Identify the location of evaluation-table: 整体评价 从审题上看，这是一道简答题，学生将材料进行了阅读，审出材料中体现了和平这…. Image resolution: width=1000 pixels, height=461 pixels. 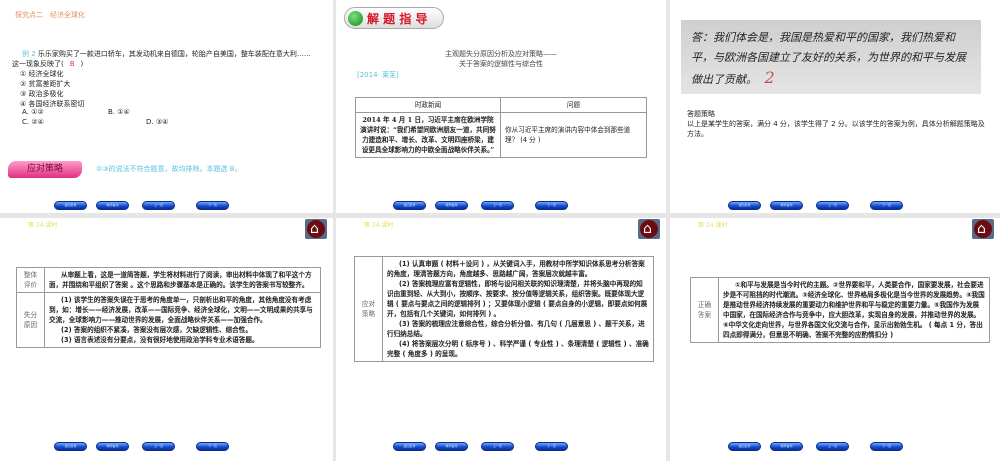
(168, 307).